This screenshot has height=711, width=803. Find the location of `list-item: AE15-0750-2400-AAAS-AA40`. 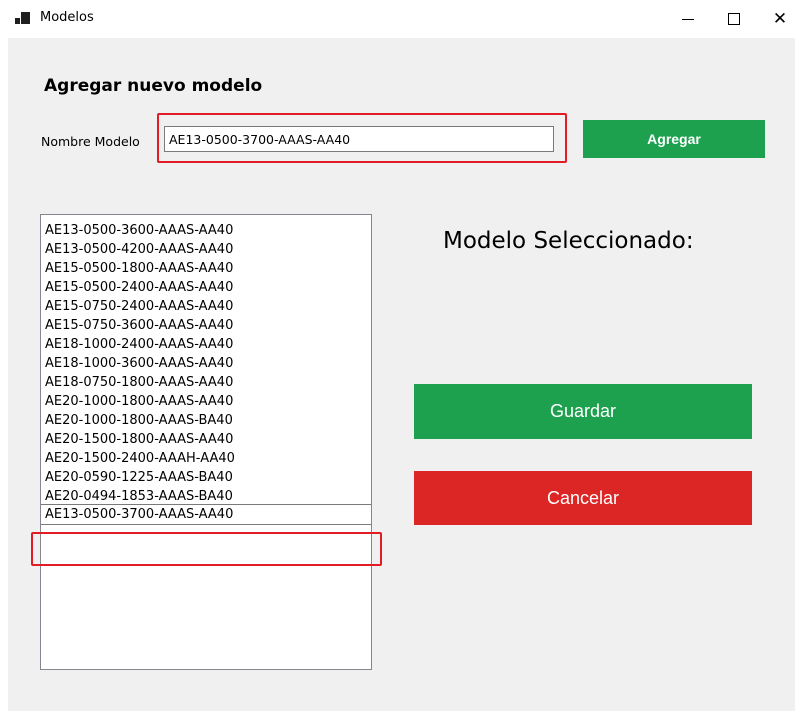

list-item: AE15-0750-2400-AAAS-AA40 is located at coordinates (206, 306).